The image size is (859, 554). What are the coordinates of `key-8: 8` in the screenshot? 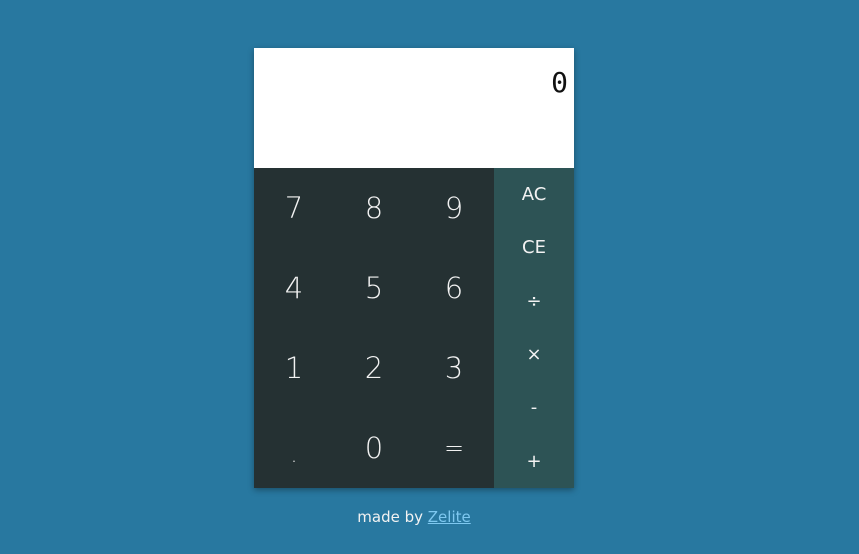 It's located at (374, 208).